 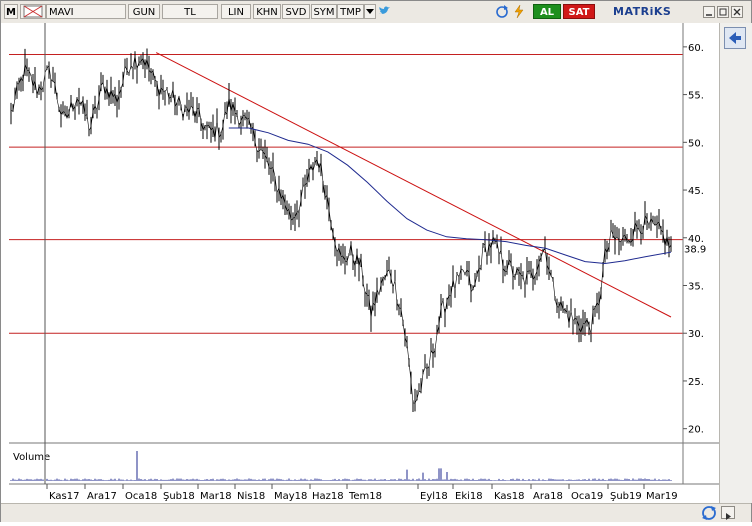 What do you see at coordinates (141, 496) in the screenshot?
I see `x-tick-label: Oca18` at bounding box center [141, 496].